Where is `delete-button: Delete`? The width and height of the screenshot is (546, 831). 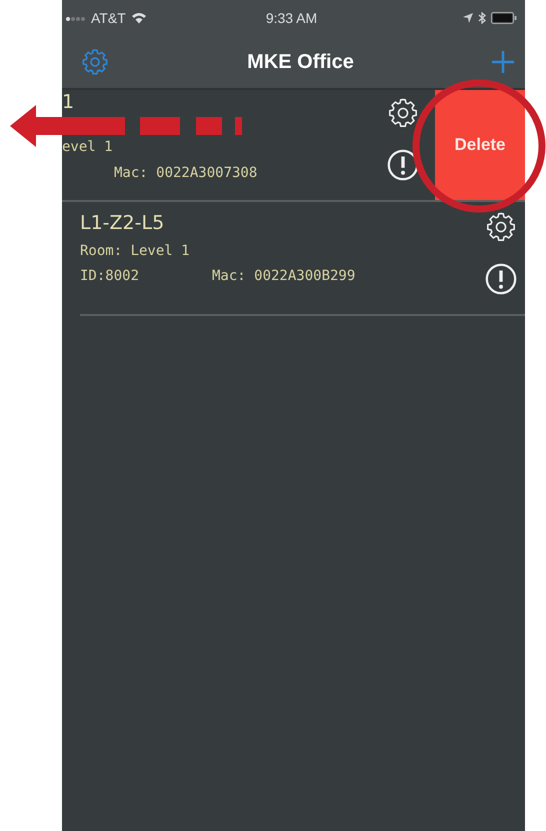
delete-button: Delete is located at coordinates (480, 145).